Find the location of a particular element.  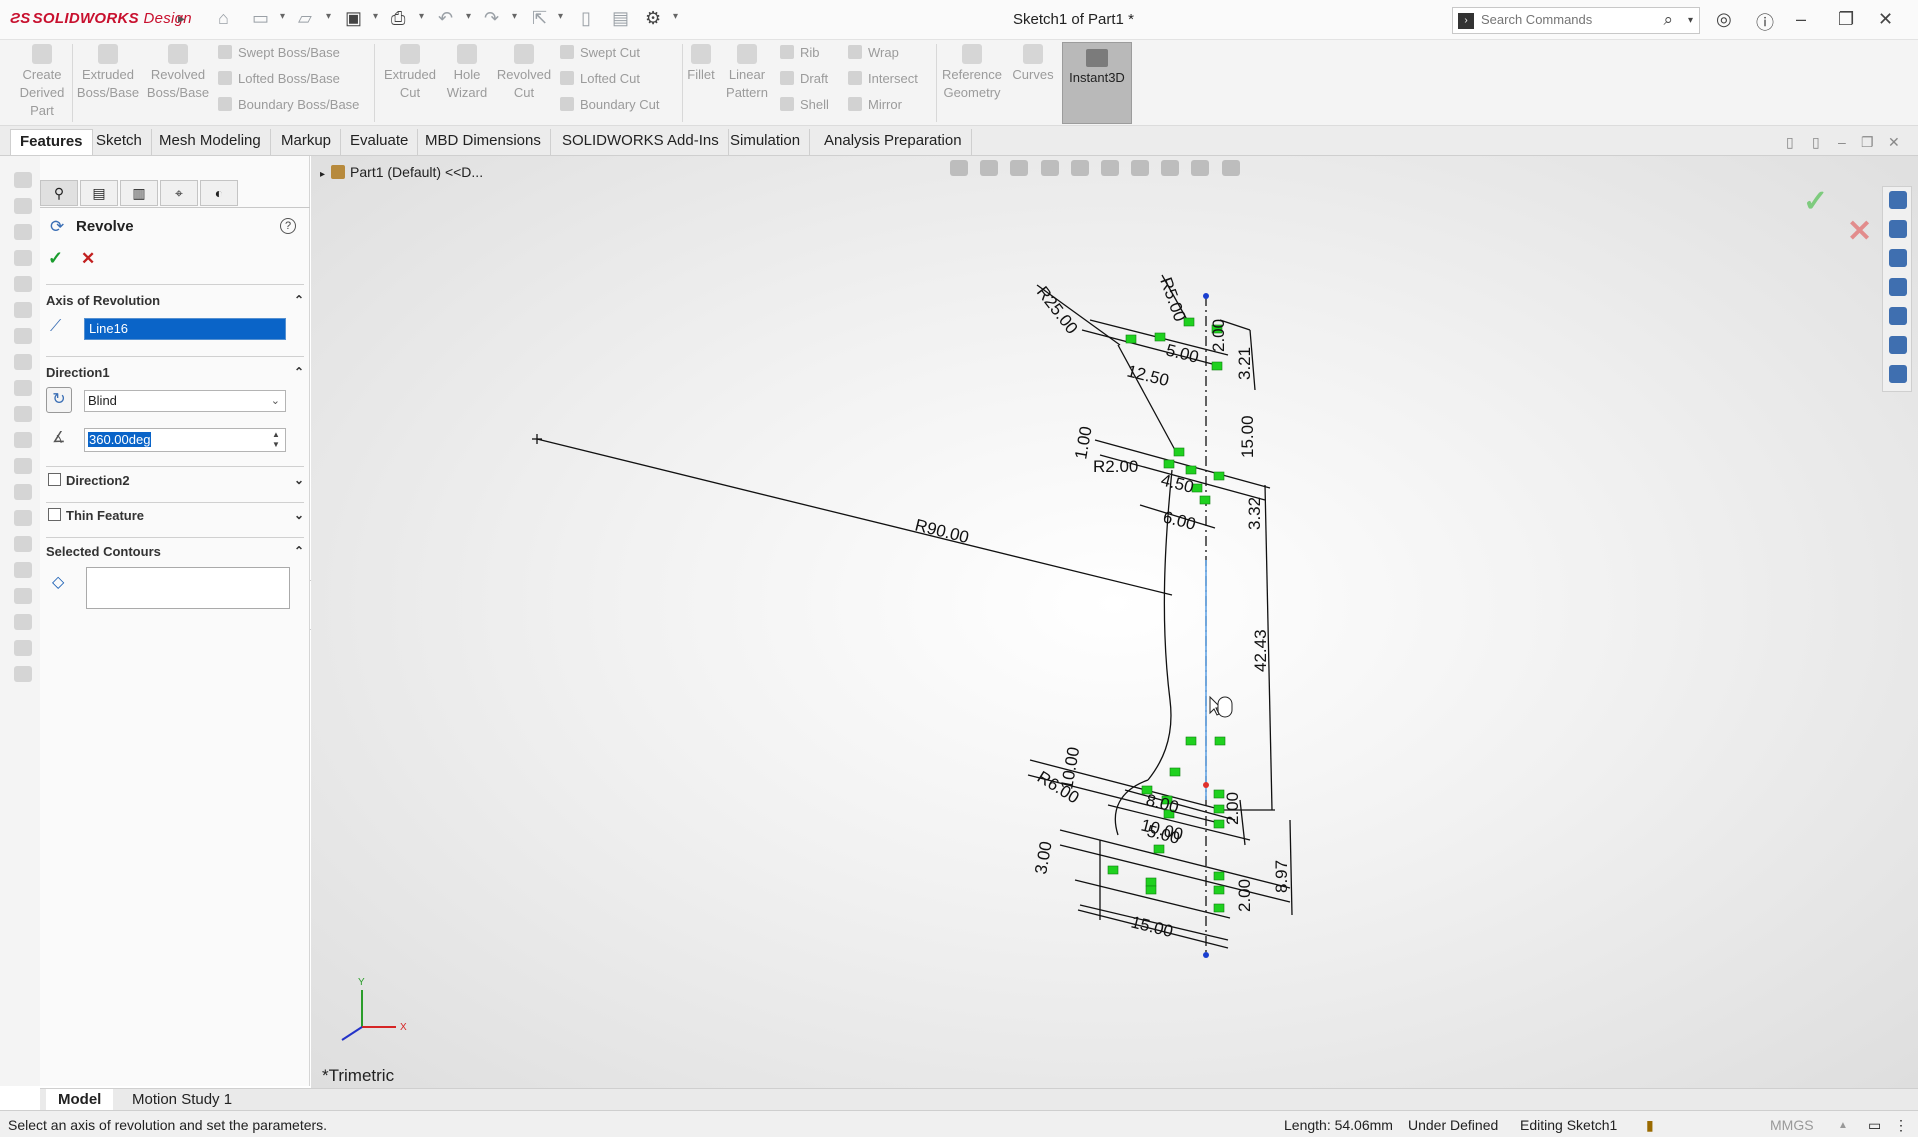

dim-1: 1.00 is located at coordinates (1083, 443).